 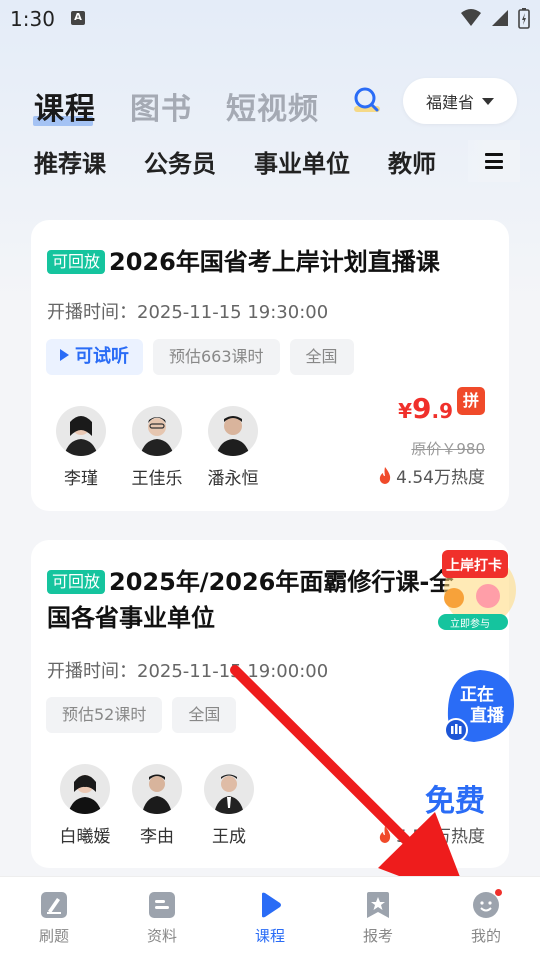 I want to click on teacher: 潘永恒, so click(x=233, y=447).